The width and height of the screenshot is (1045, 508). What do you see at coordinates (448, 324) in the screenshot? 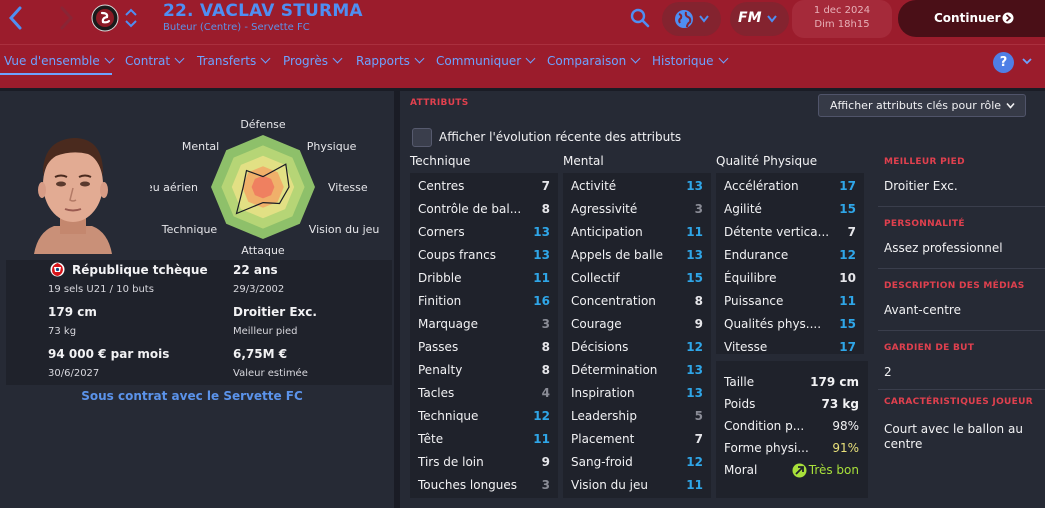
I see `attribute-name: Marquage` at bounding box center [448, 324].